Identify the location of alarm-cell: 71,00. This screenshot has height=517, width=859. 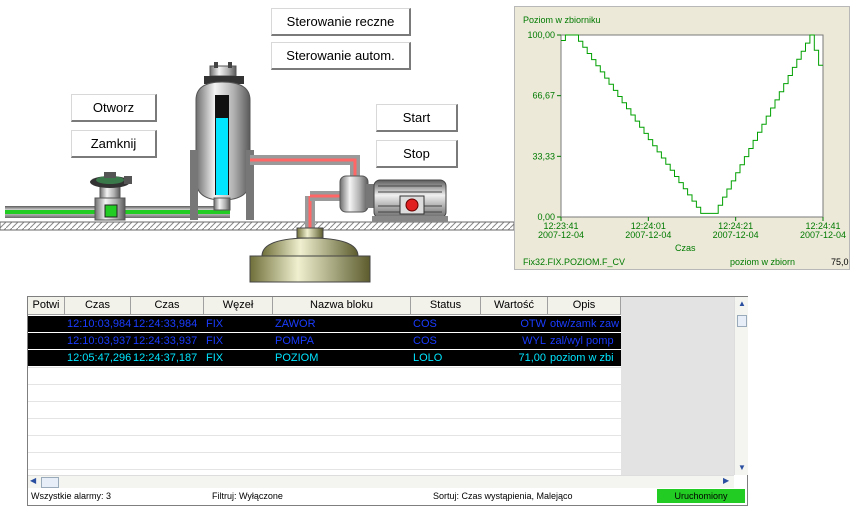
(532, 358).